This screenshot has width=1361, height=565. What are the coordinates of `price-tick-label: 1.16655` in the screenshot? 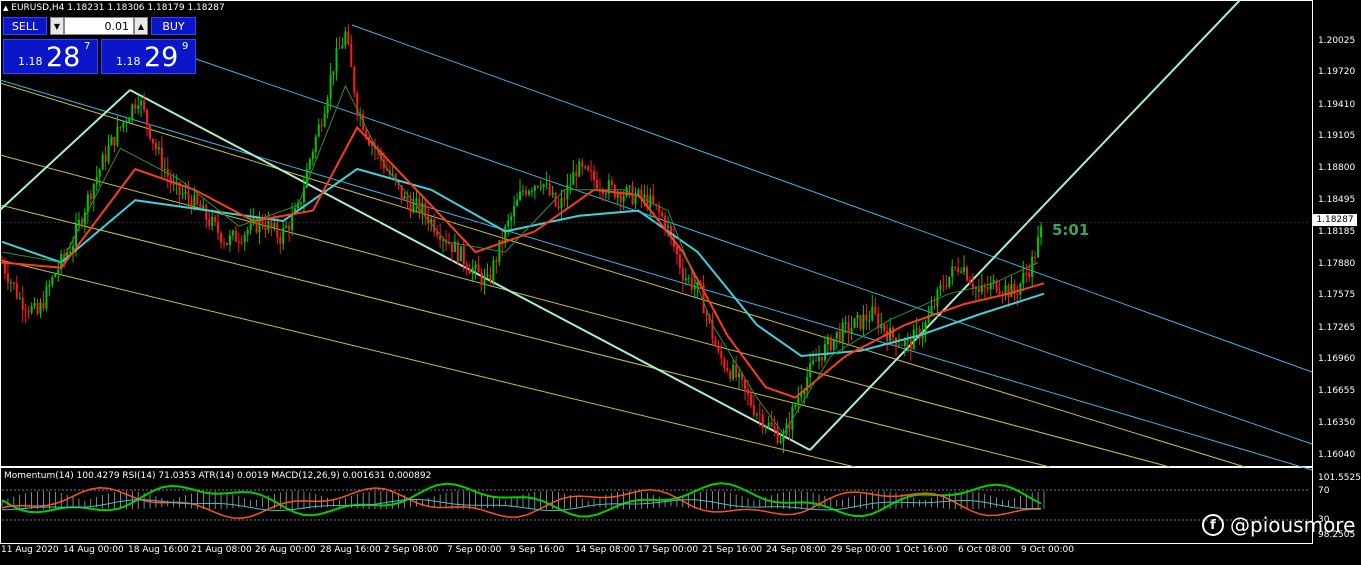 It's located at (1337, 390).